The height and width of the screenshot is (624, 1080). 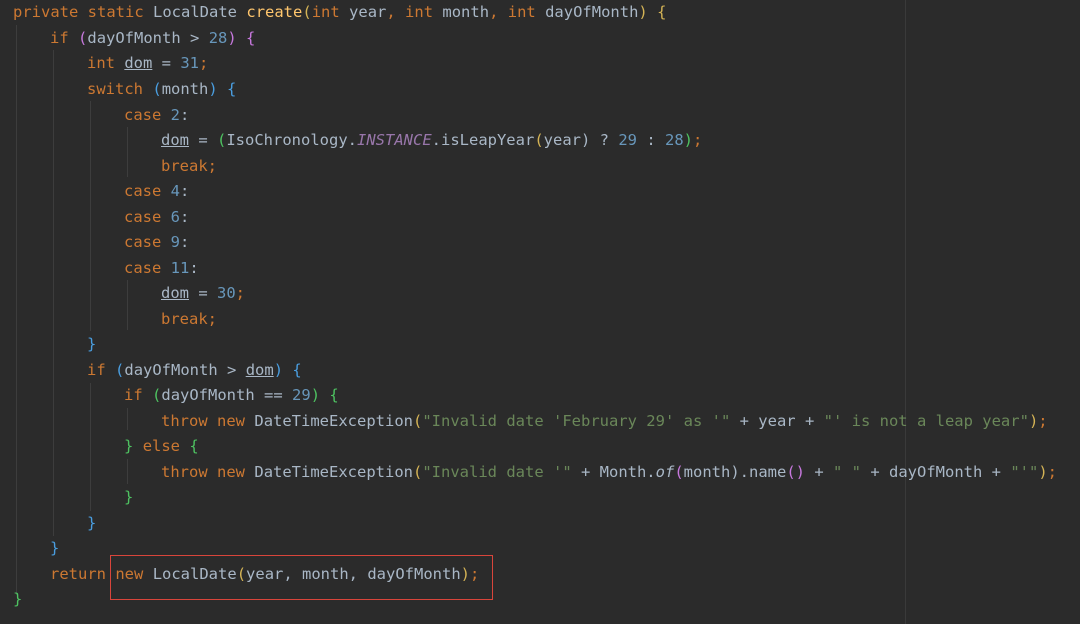 I want to click on code-line: switch (month) {, so click(x=161, y=89).